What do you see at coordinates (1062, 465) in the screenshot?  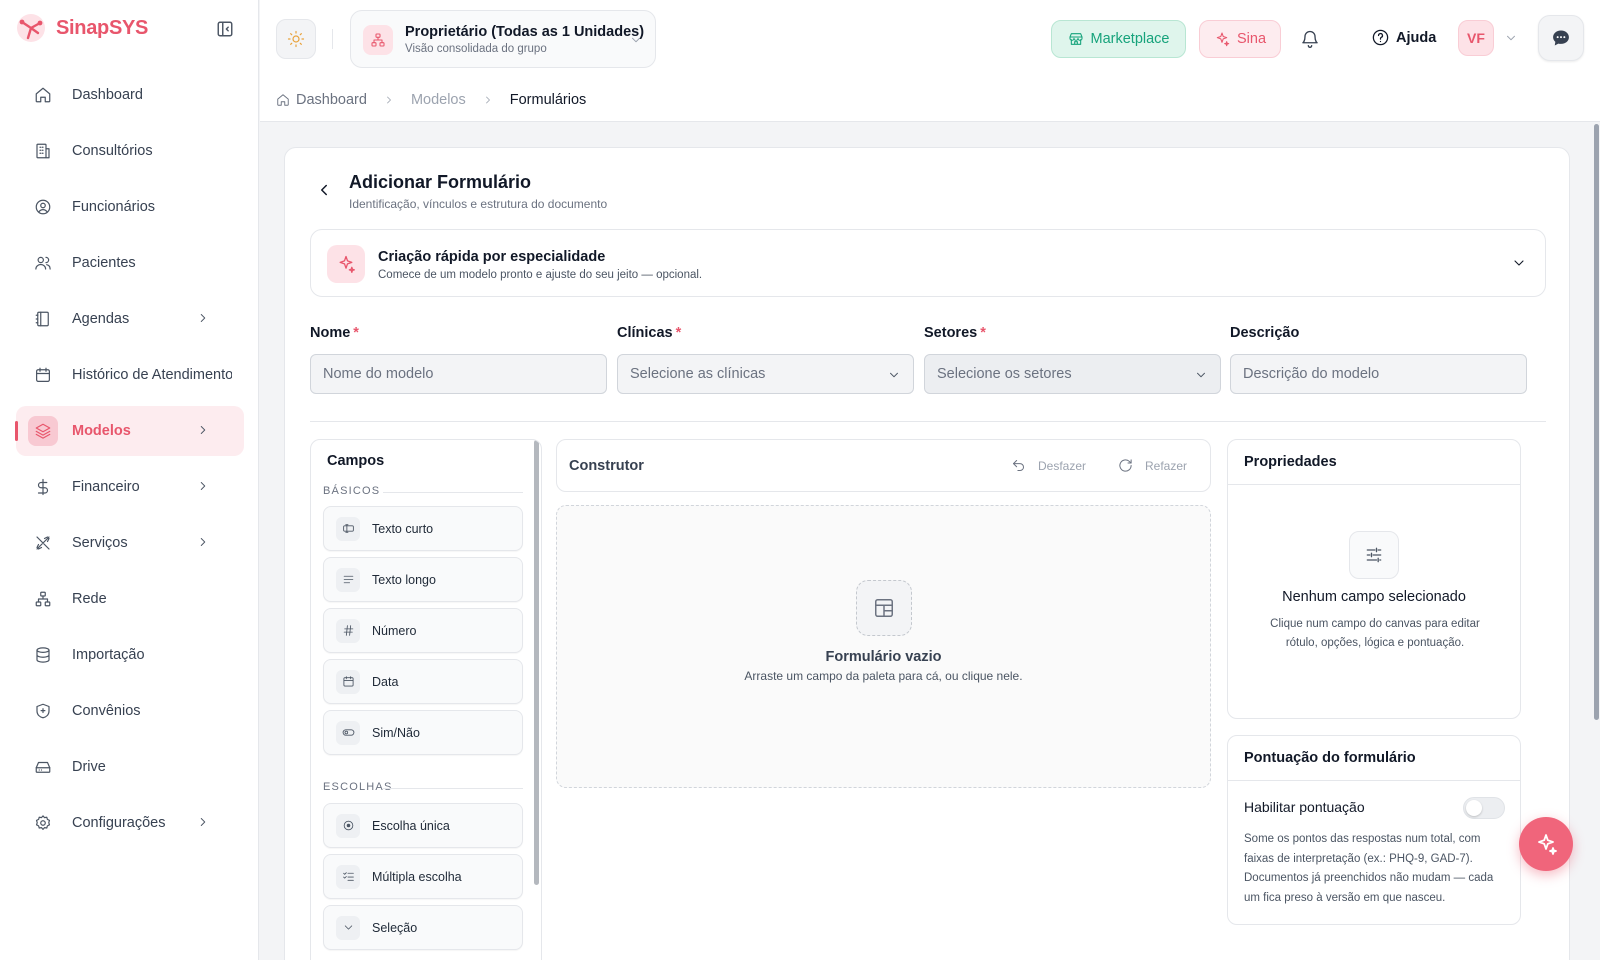 I see `undo-label: Desfazer` at bounding box center [1062, 465].